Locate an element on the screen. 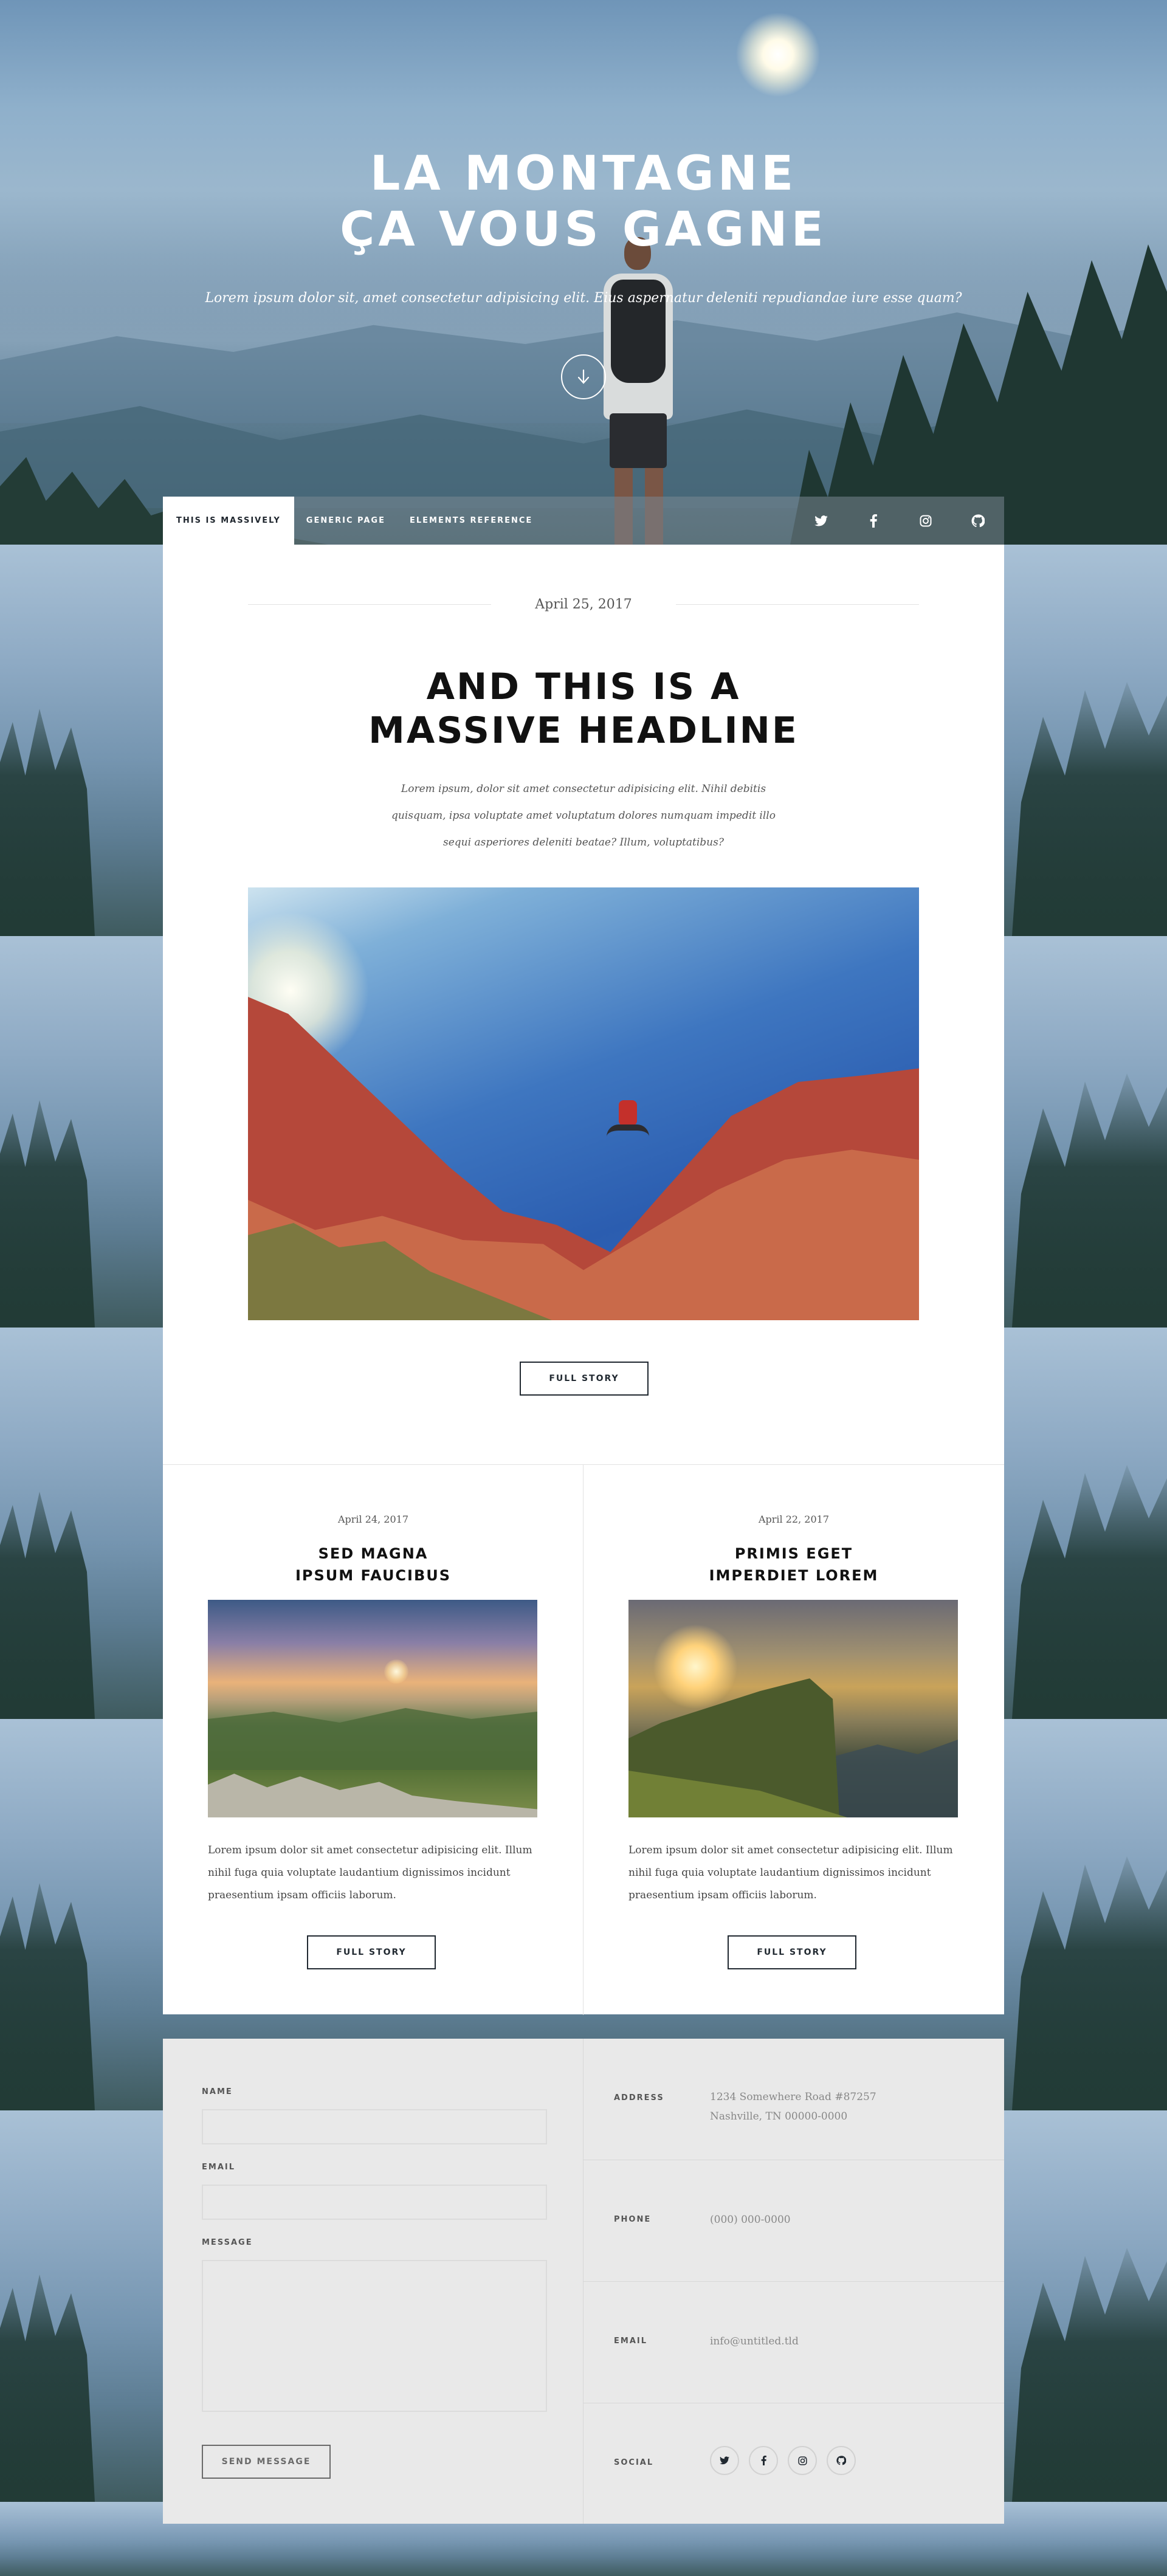  featured-headline: AND THIS IS A MASSIVE HEADLINE is located at coordinates (583, 708).